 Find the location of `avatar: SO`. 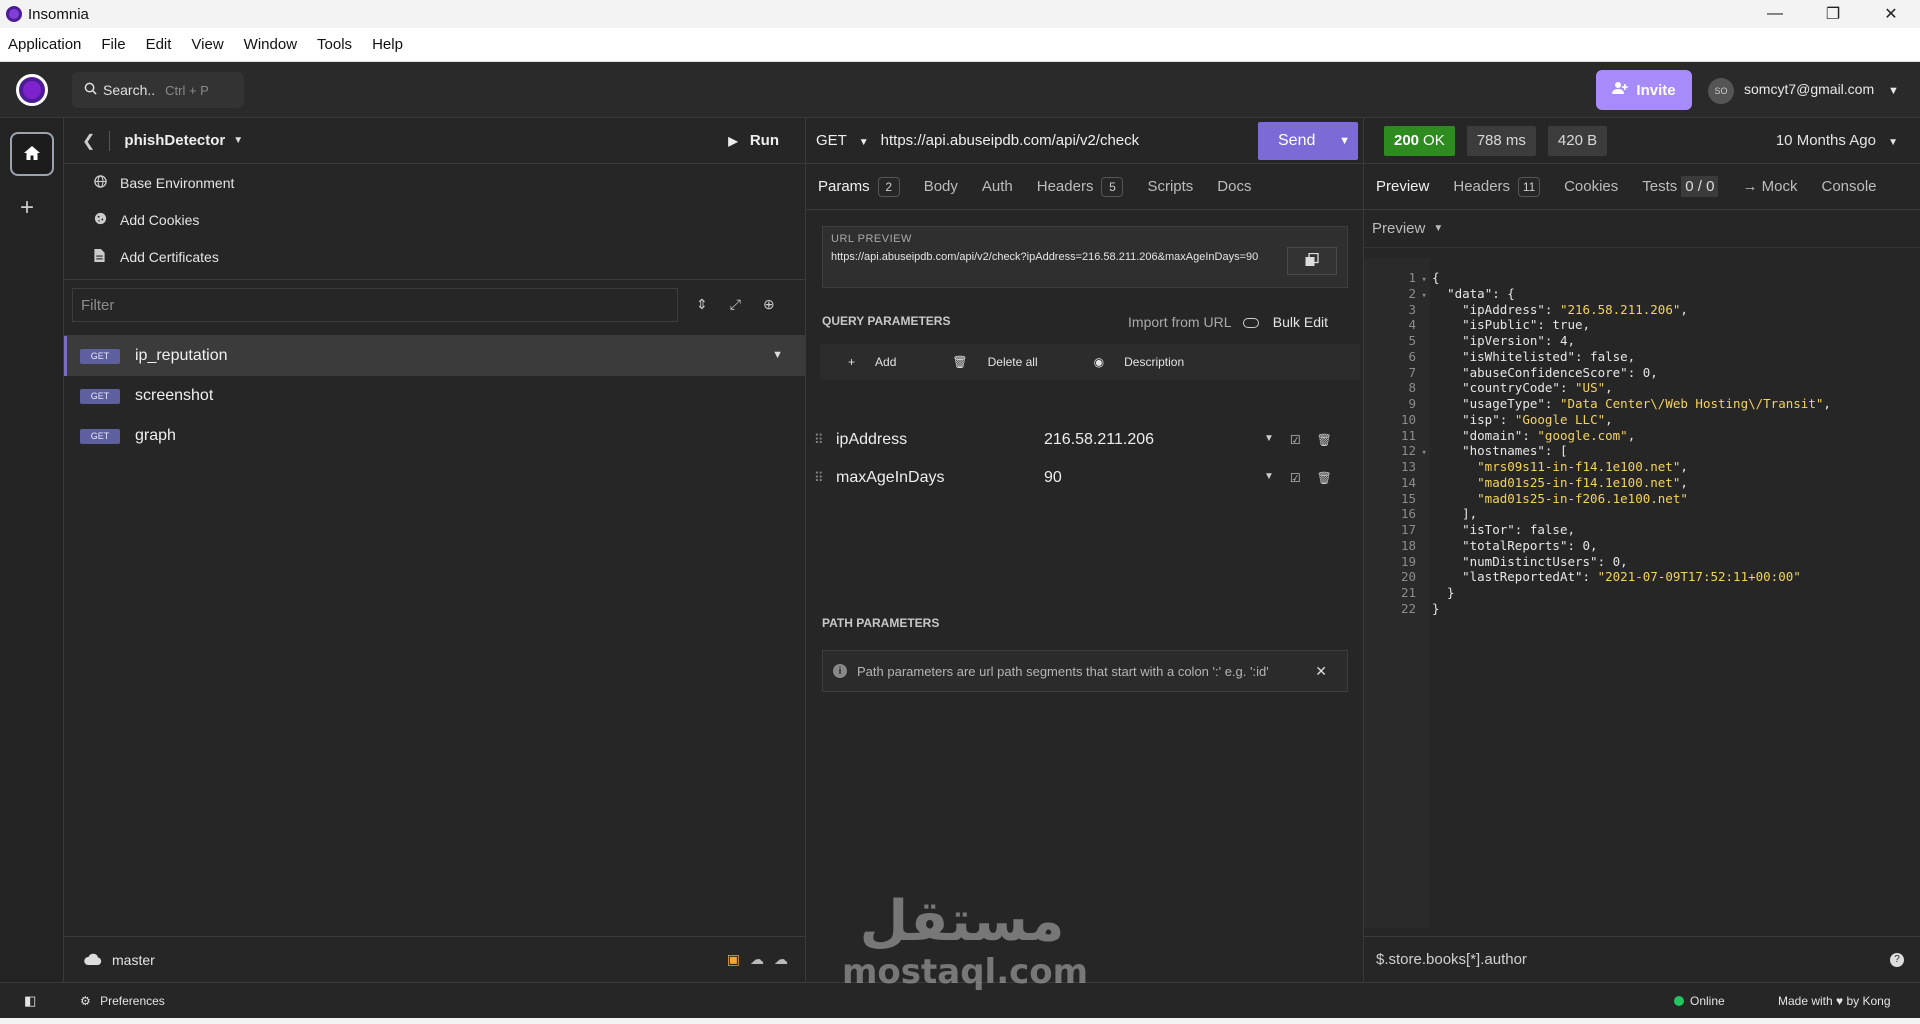

avatar: SO is located at coordinates (1721, 91).